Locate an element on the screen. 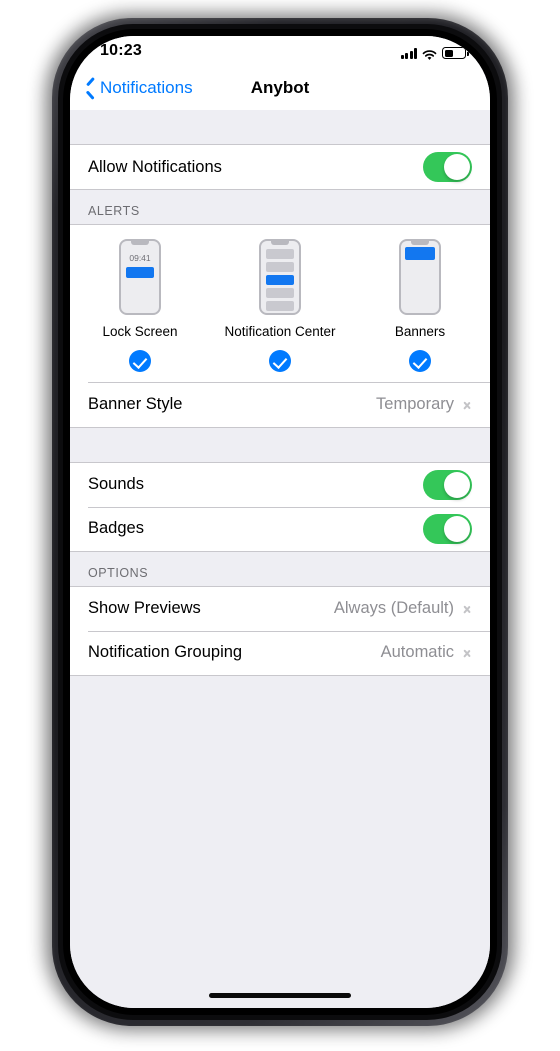 The image size is (560, 1051). row-label: Notification Grouping is located at coordinates (165, 652).